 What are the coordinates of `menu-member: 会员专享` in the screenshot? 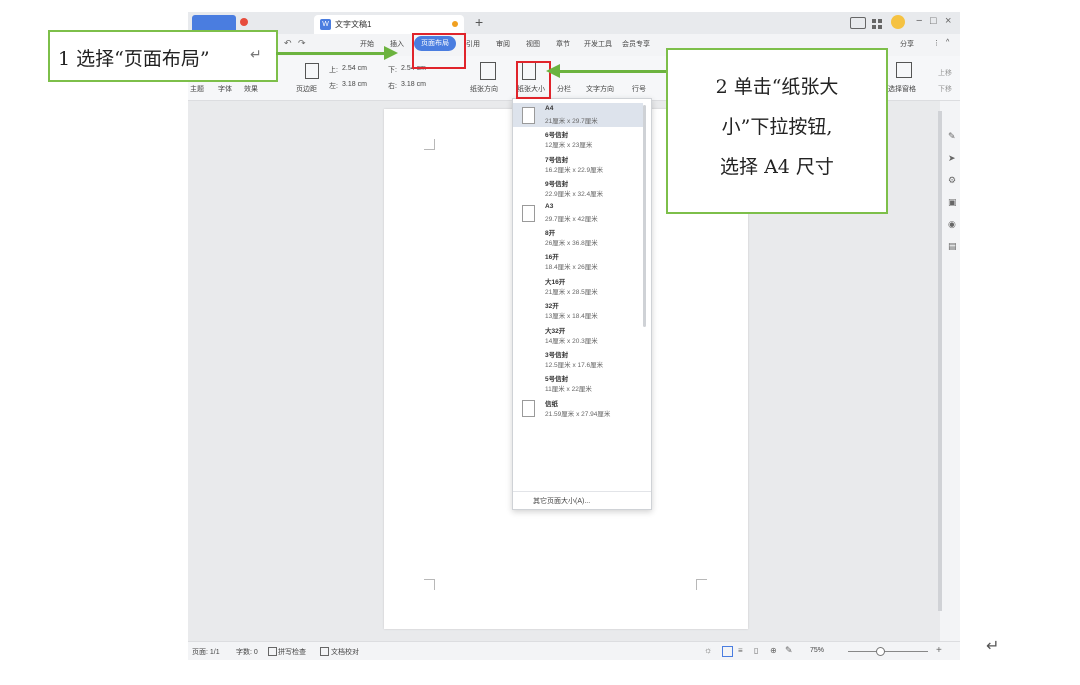 It's located at (636, 44).